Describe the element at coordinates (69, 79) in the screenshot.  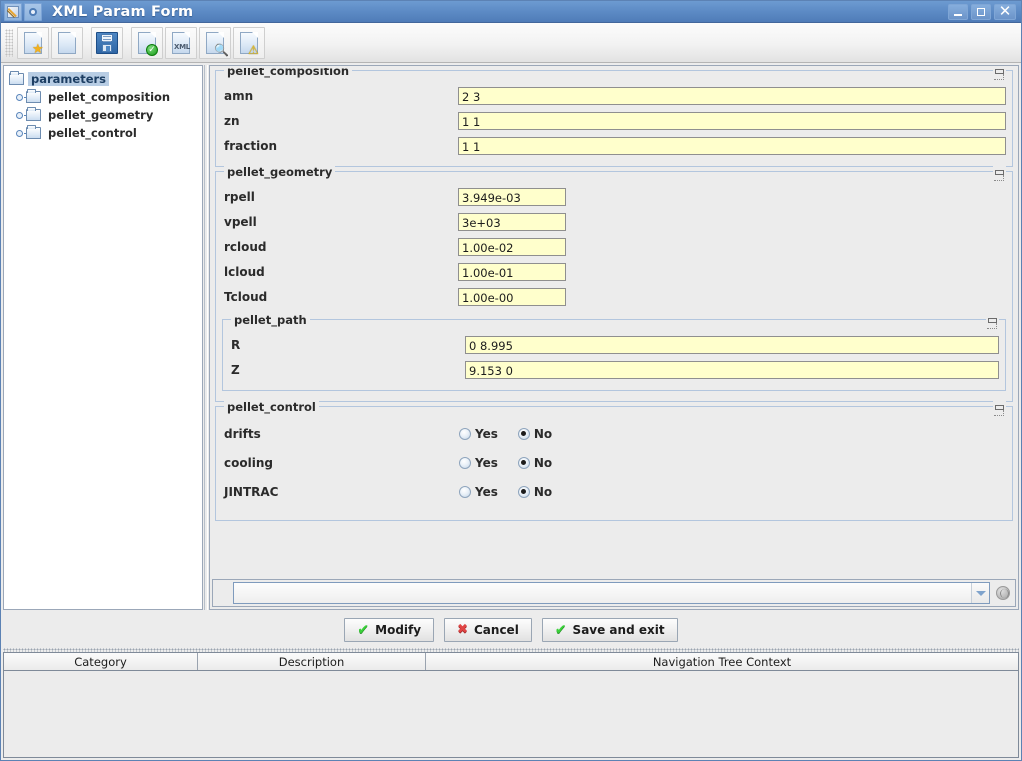
I see `tree-node-label: parameters` at that location.